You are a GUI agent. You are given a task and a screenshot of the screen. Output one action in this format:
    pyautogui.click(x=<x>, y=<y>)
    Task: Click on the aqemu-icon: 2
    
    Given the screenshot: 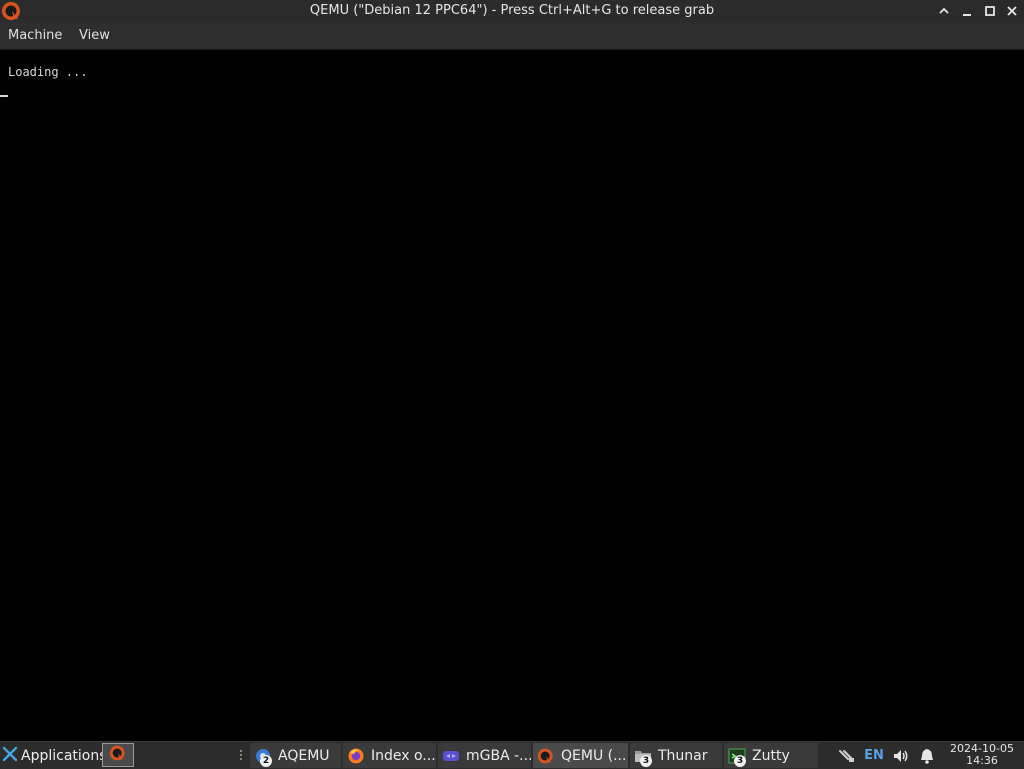 What is the action you would take?
    pyautogui.click(x=263, y=757)
    